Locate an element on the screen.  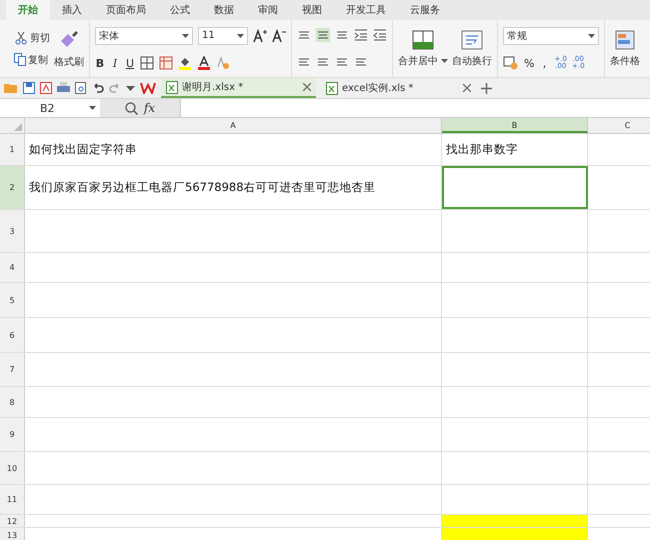
row-header: 6 is located at coordinates (12, 335).